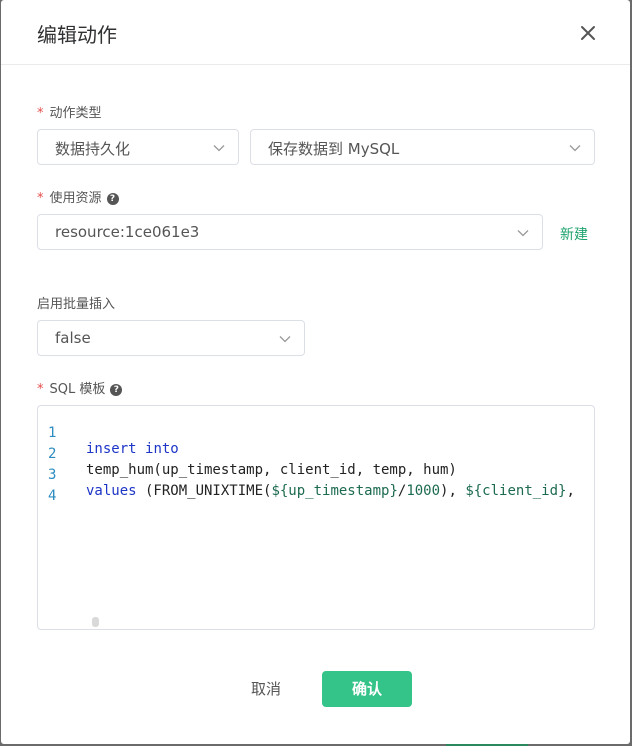 The image size is (632, 746). I want to click on batch-insert-select: false, so click(171, 338).